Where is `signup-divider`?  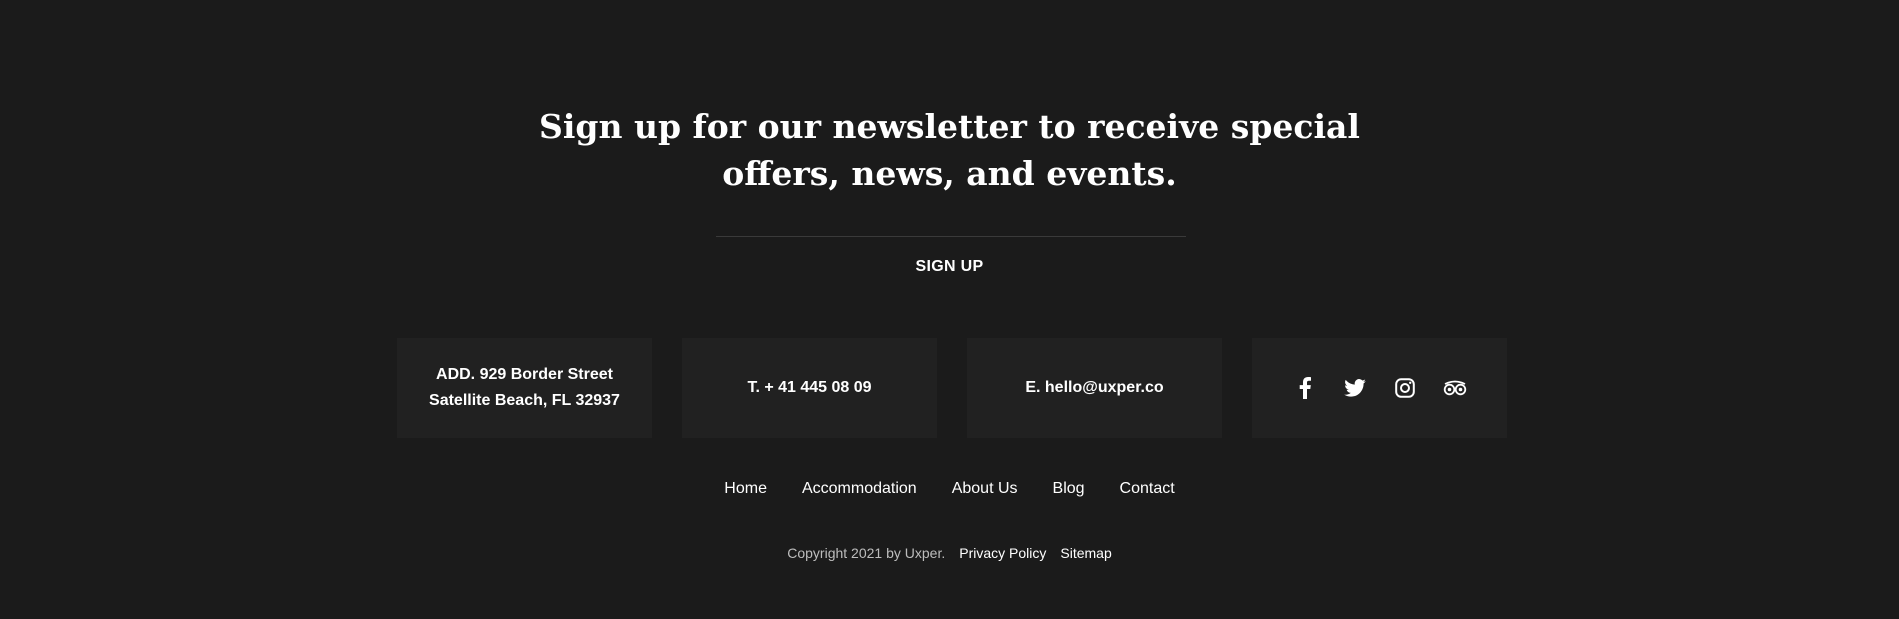
signup-divider is located at coordinates (951, 236).